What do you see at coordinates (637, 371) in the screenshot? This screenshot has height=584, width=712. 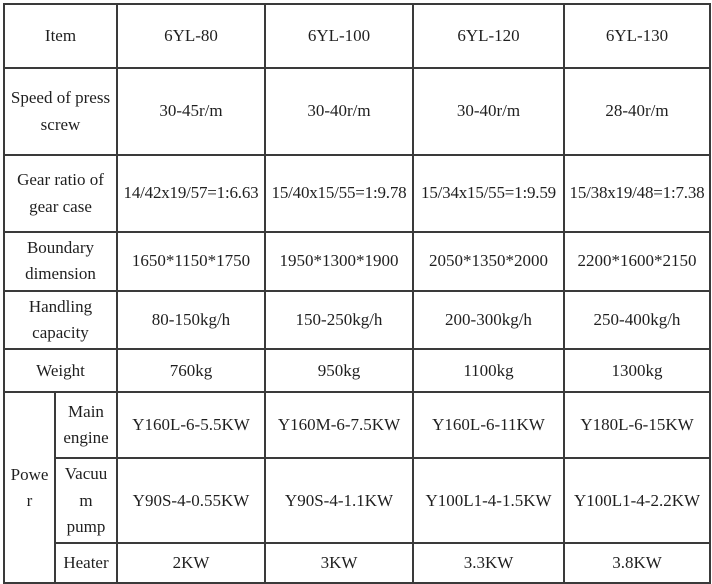 I see `cell-weight-4: 1300kg` at bounding box center [637, 371].